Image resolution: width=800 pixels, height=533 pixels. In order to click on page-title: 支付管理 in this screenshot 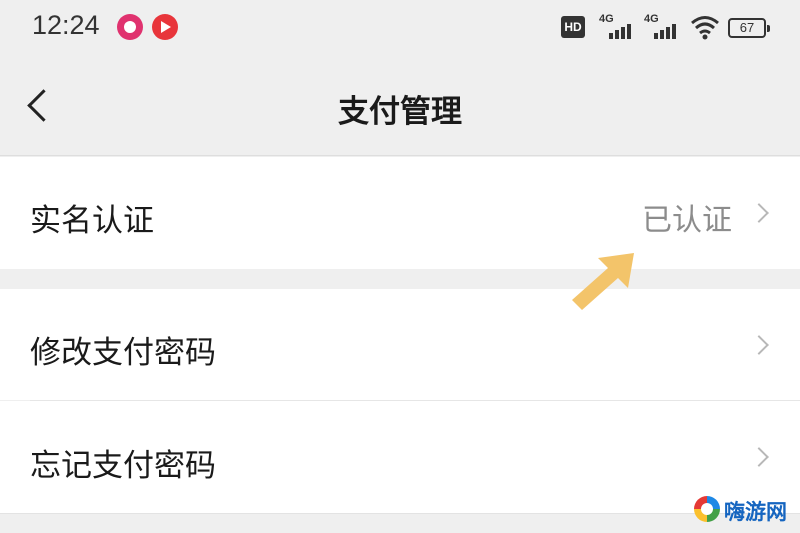, I will do `click(400, 112)`.